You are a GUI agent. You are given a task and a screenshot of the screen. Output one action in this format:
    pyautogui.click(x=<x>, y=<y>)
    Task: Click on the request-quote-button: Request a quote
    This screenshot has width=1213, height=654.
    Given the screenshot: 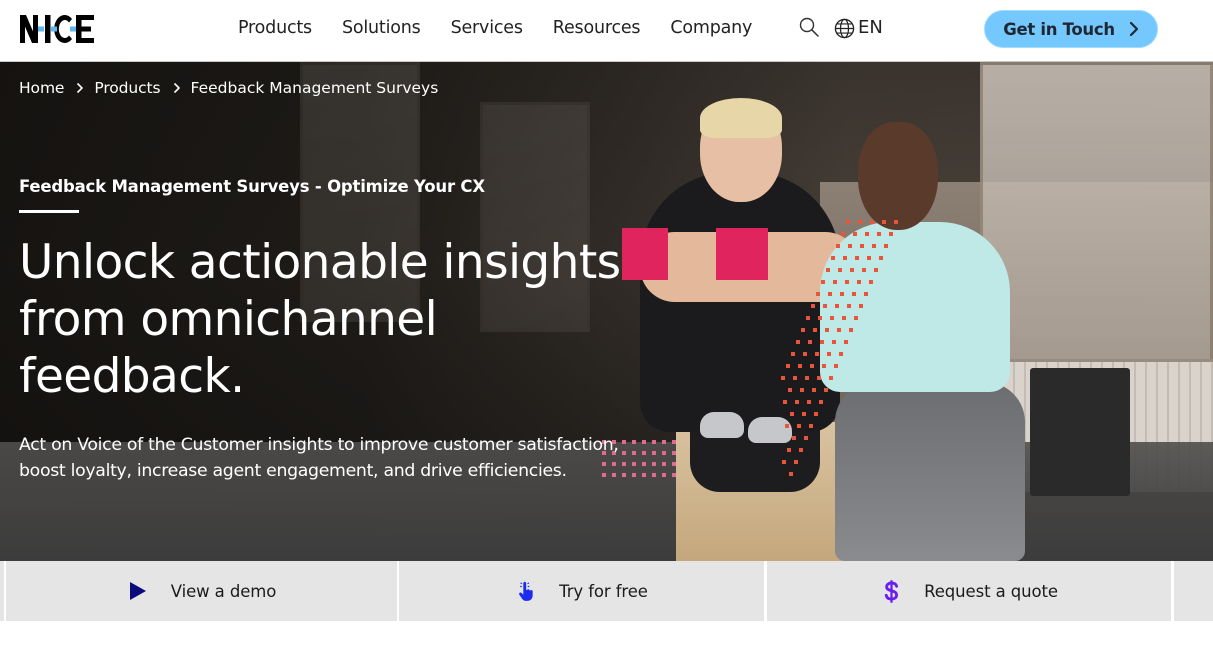 What is the action you would take?
    pyautogui.click(x=969, y=591)
    